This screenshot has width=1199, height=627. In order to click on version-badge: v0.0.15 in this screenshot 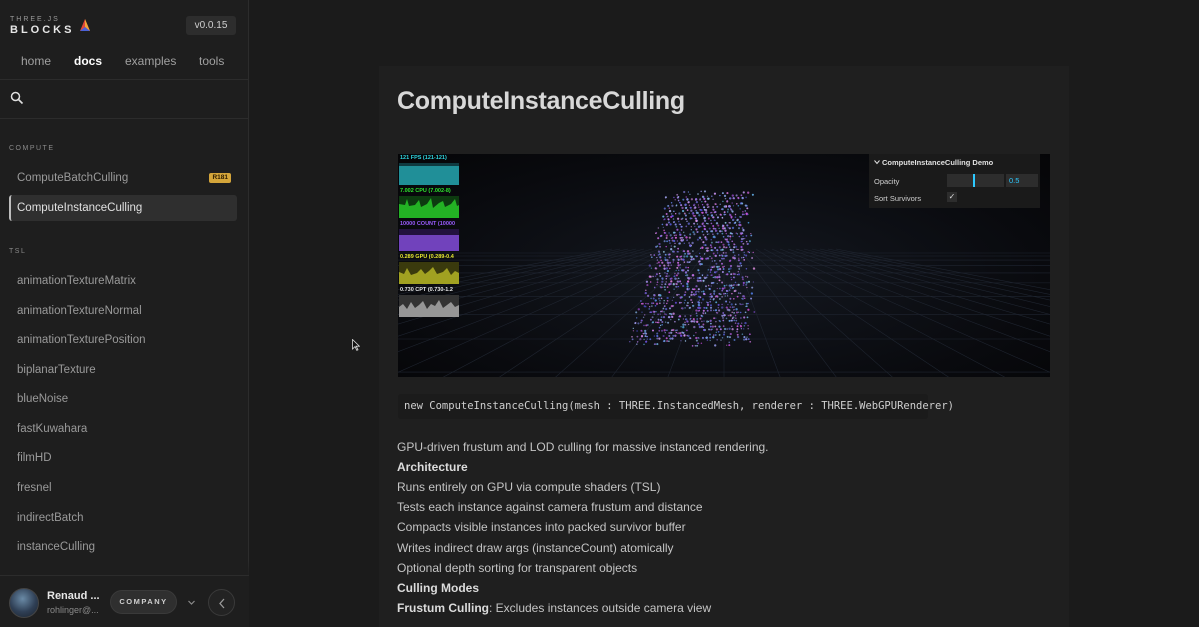, I will do `click(211, 25)`.